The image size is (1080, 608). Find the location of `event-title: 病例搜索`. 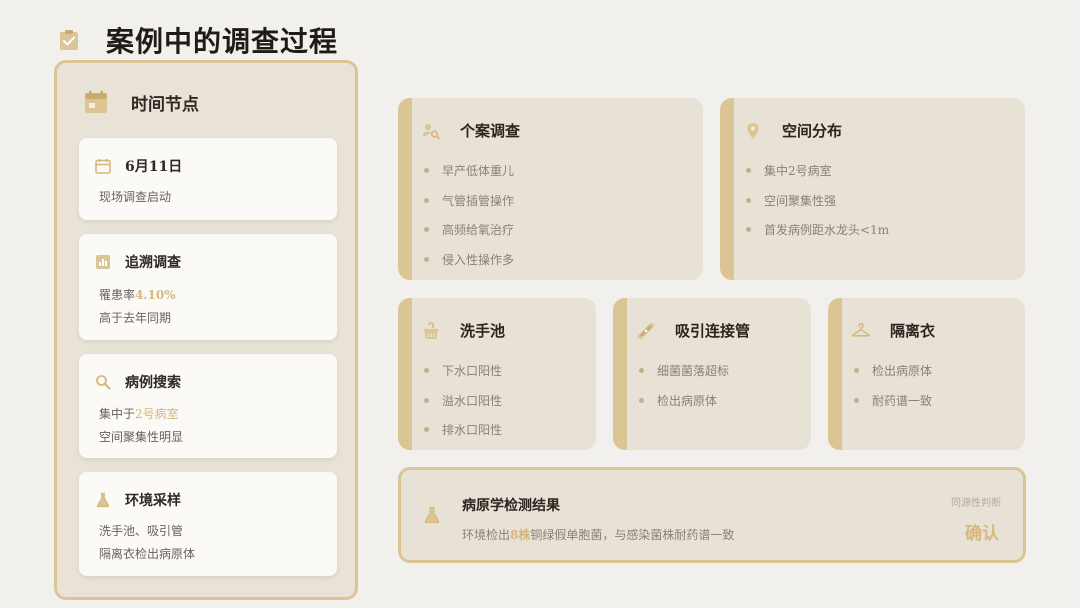

event-title: 病例搜索 is located at coordinates (153, 383).